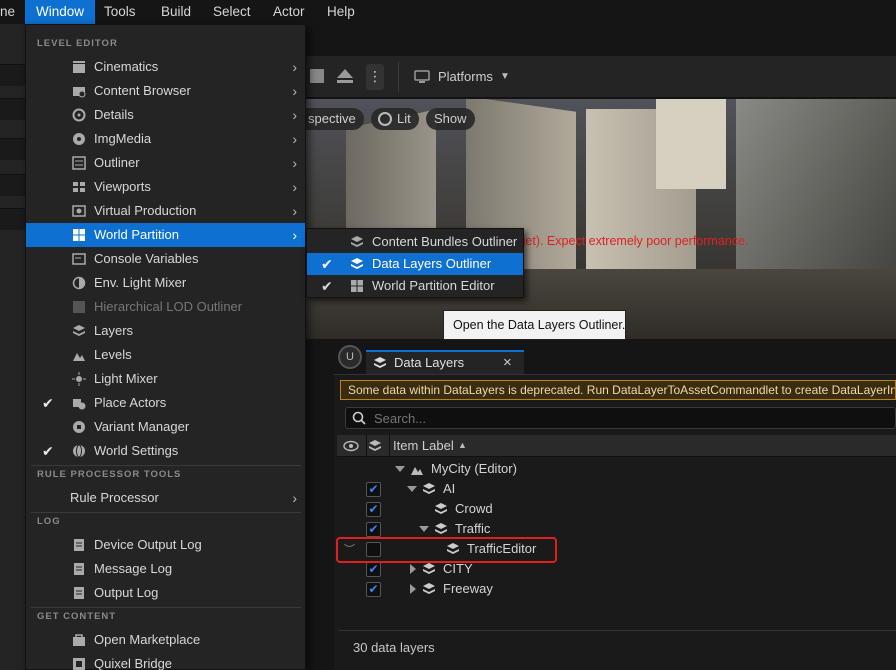 This screenshot has width=896, height=670. What do you see at coordinates (473, 528) in the screenshot?
I see `tree-row-label: Traffic` at bounding box center [473, 528].